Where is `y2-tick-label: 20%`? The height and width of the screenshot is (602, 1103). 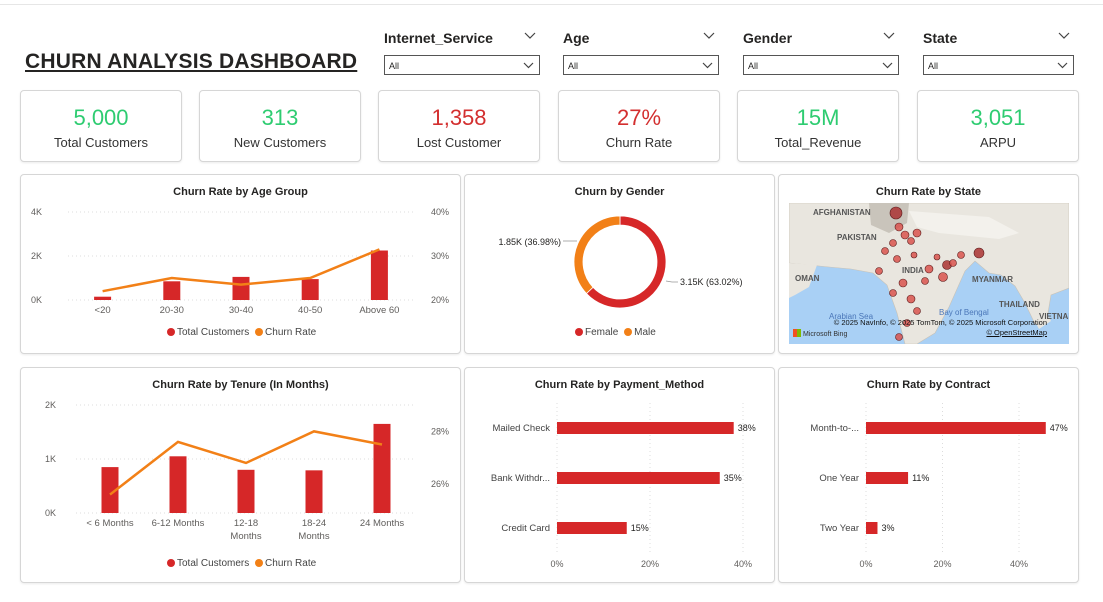 y2-tick-label: 20% is located at coordinates (440, 300).